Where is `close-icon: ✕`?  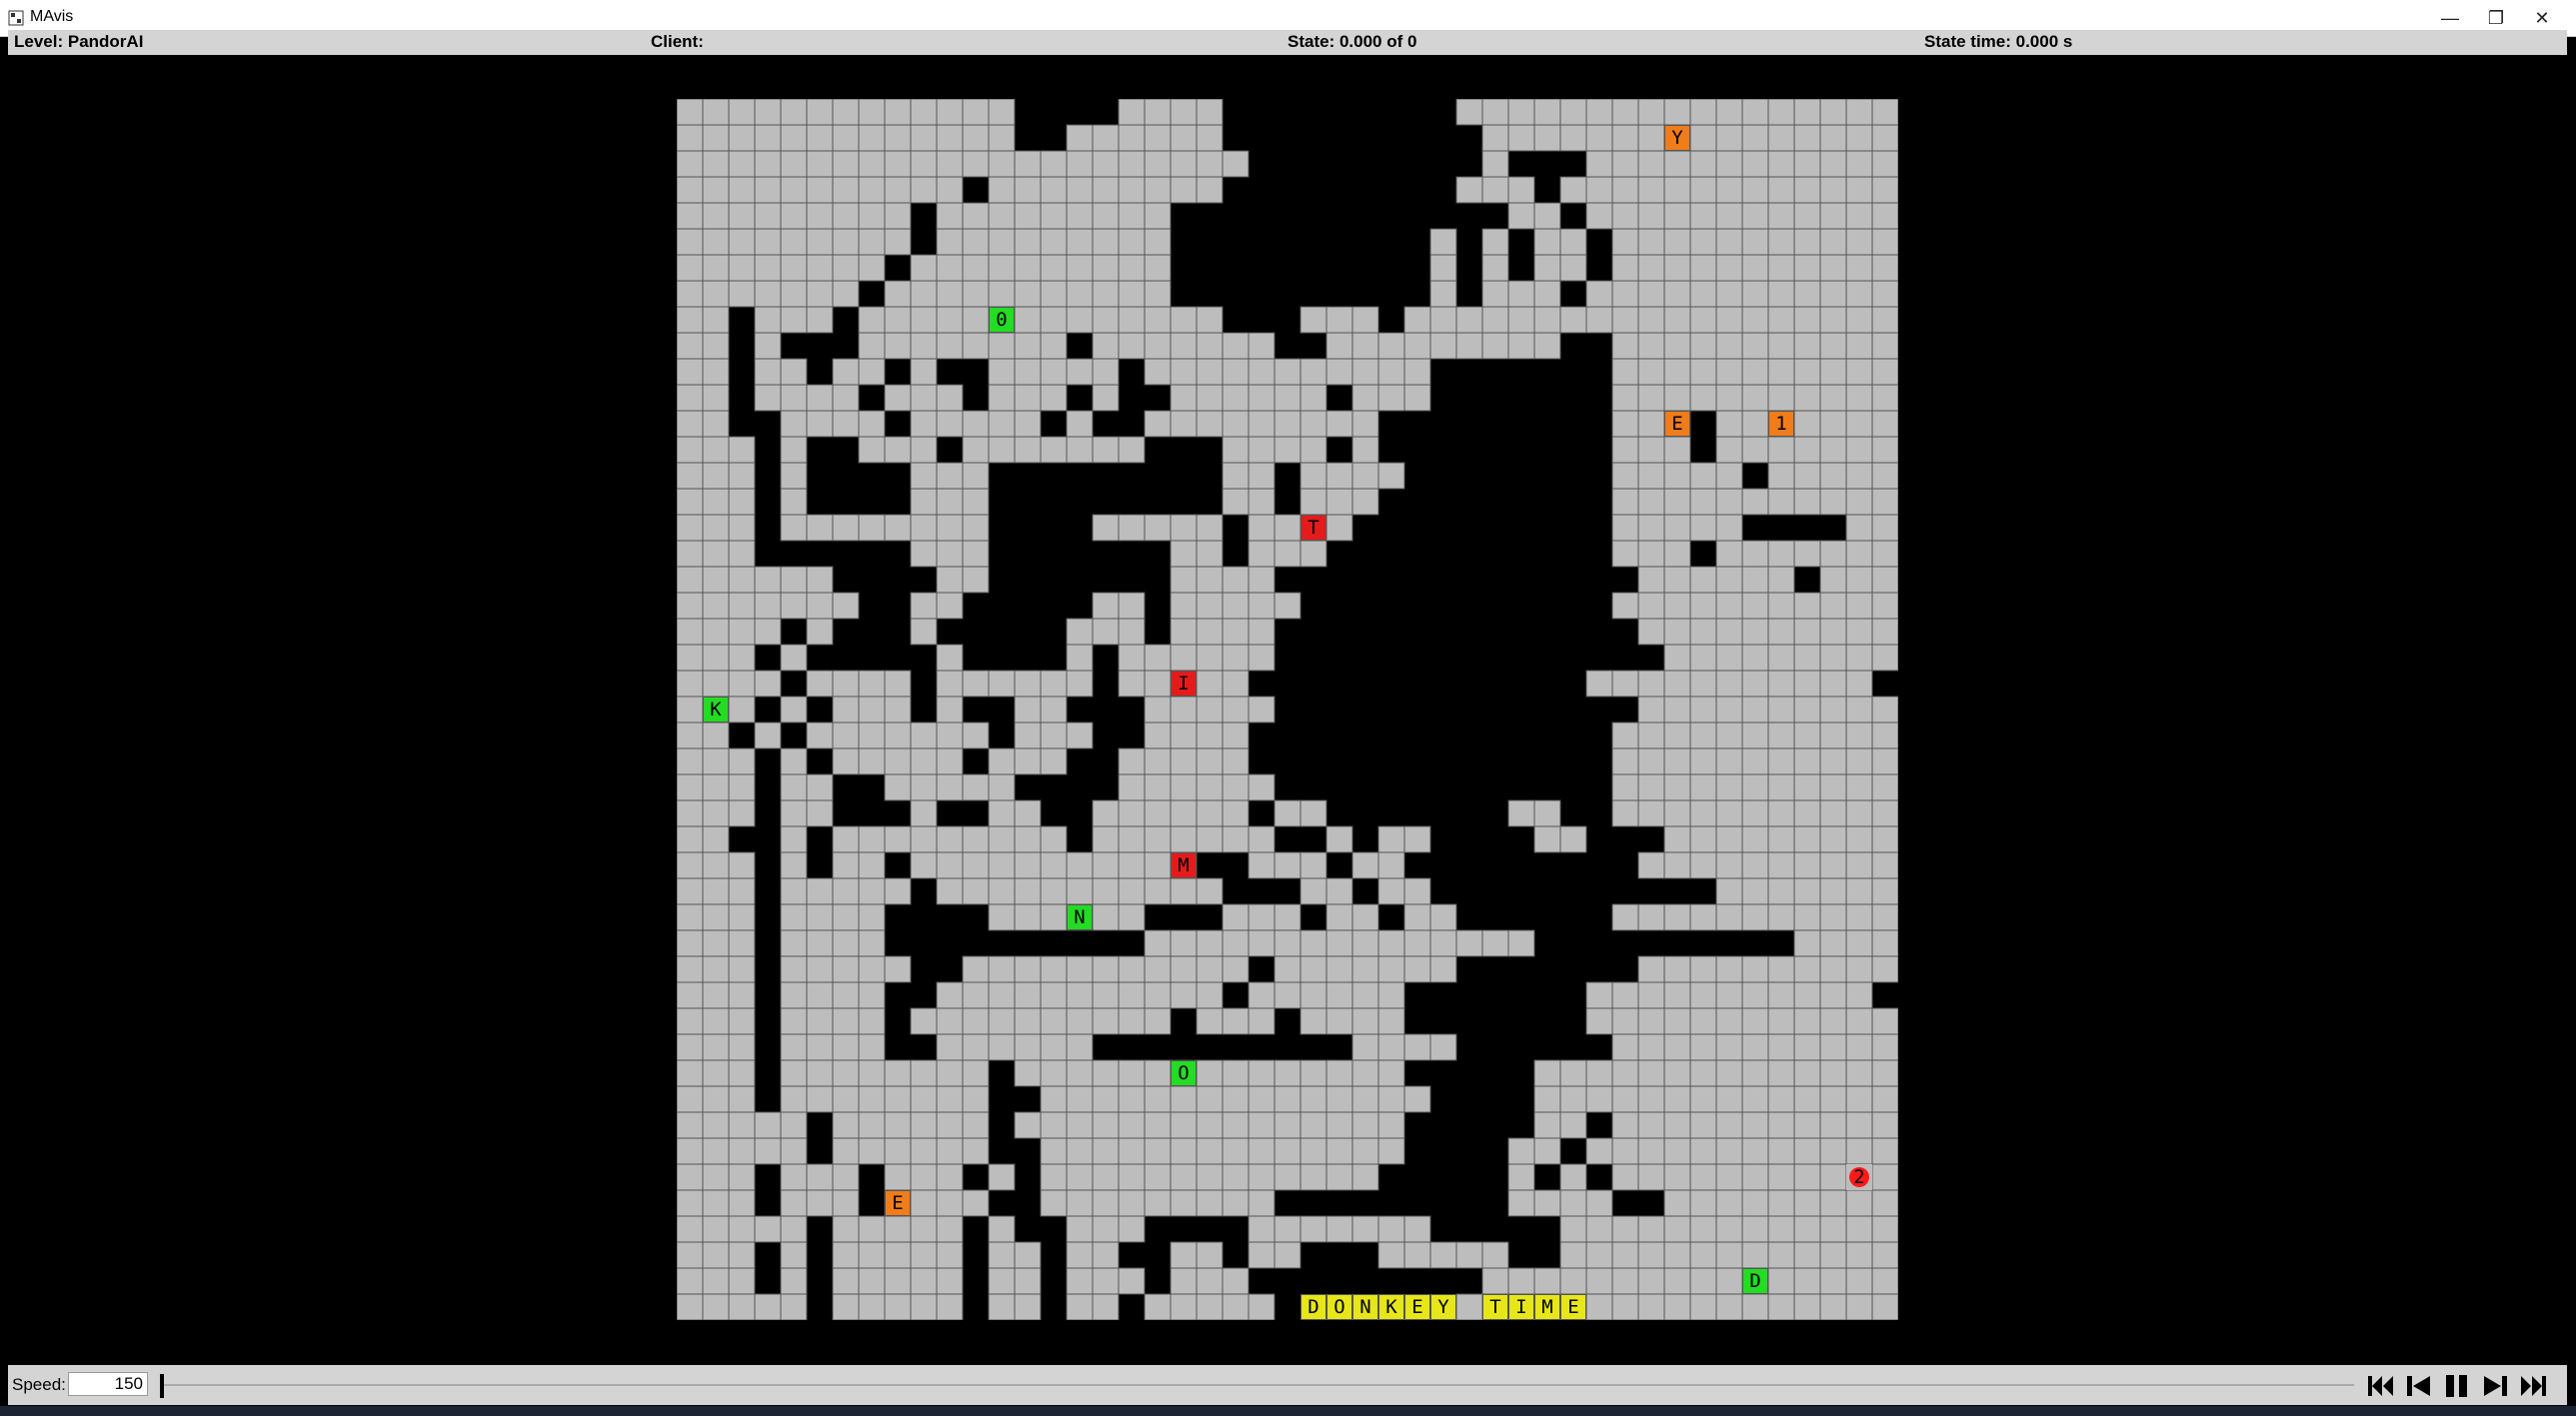 close-icon: ✕ is located at coordinates (2542, 18).